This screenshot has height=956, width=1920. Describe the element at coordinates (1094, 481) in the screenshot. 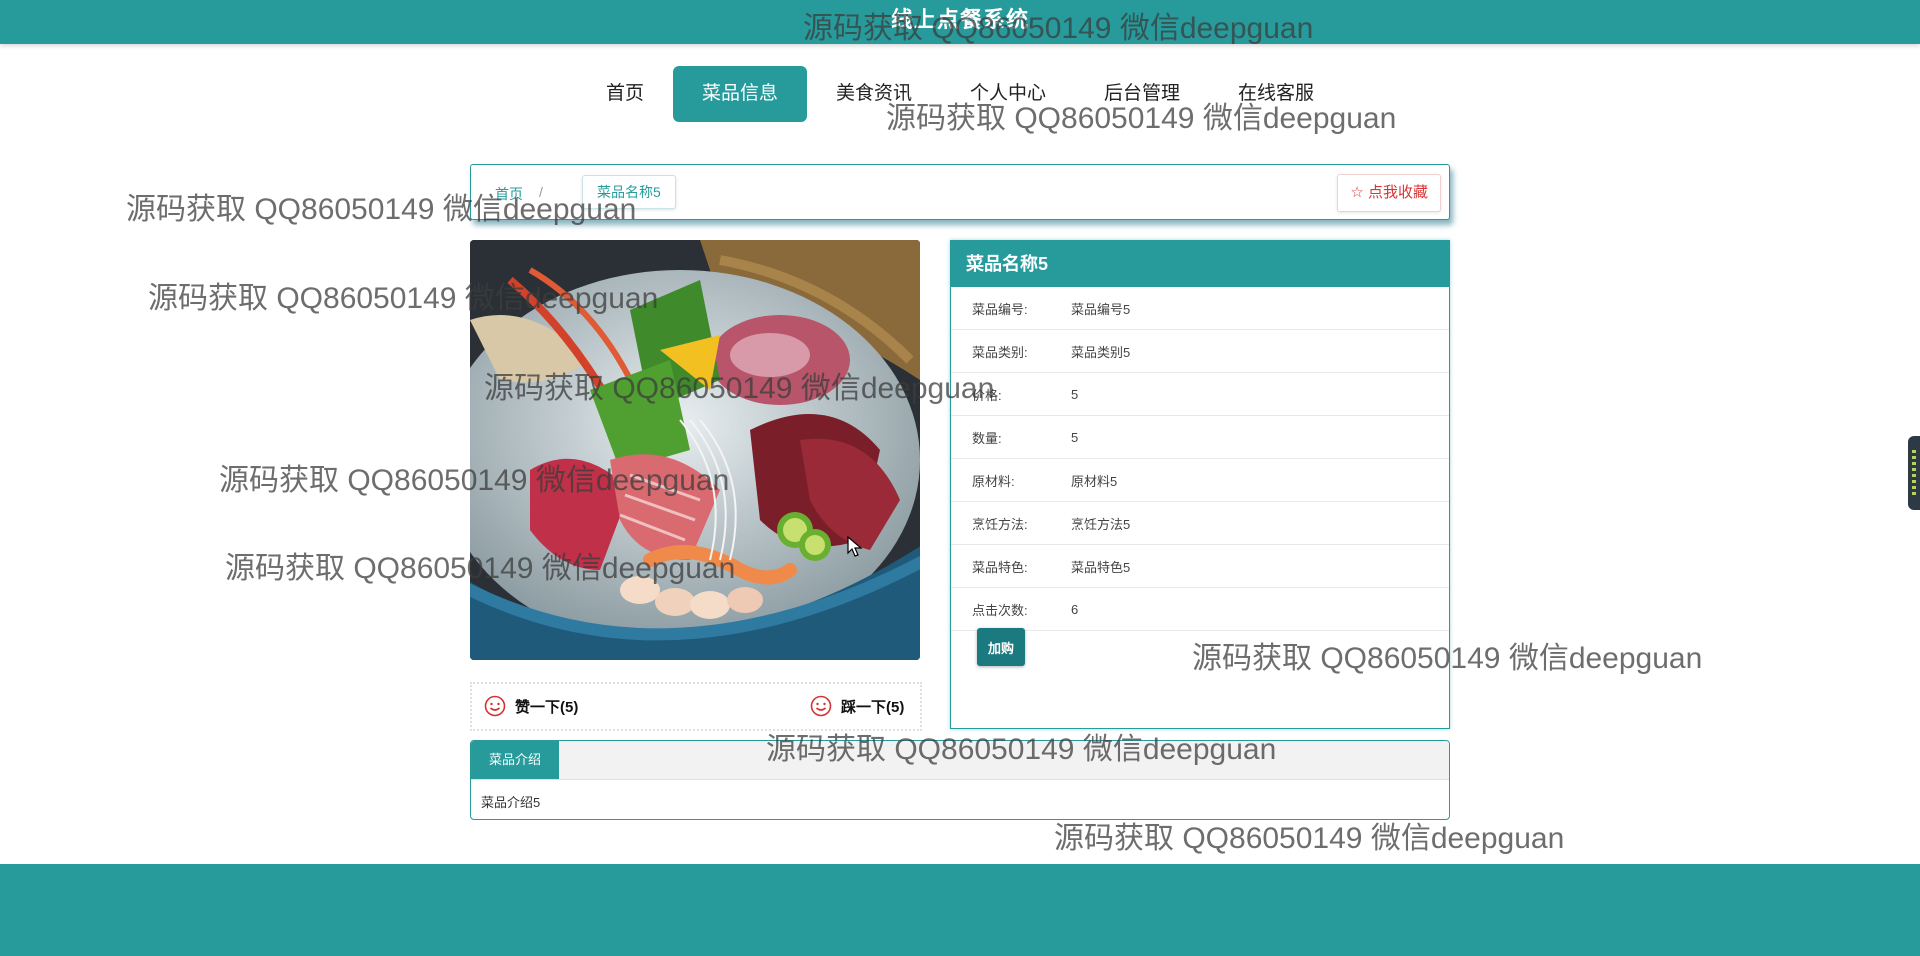

I see `info-value: 原材料5` at that location.